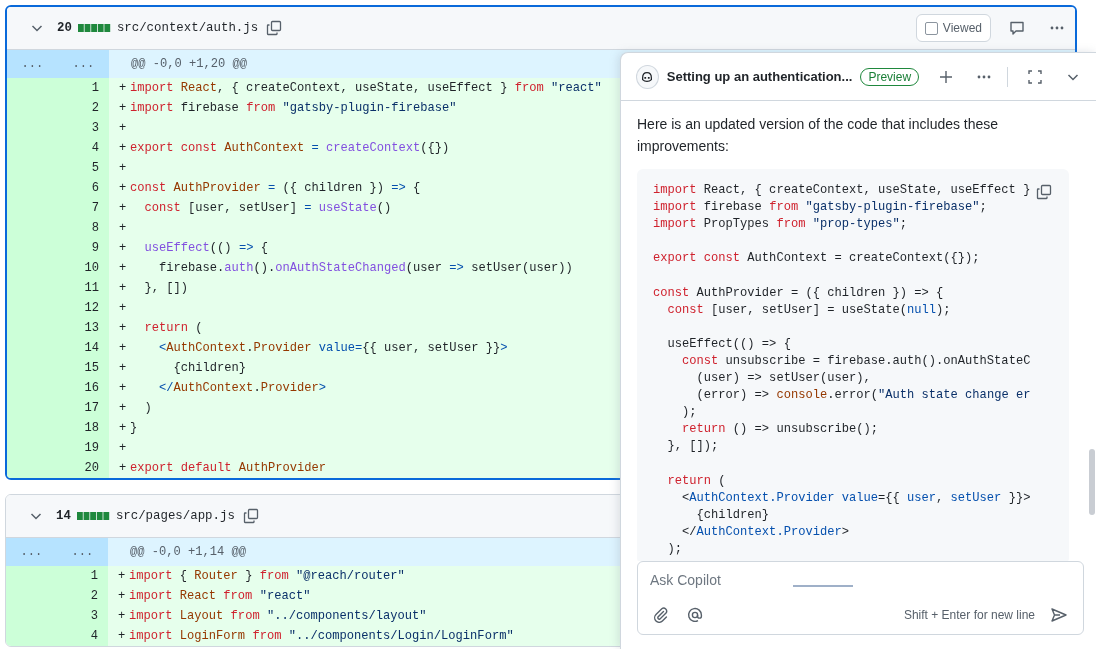 The height and width of the screenshot is (649, 1096). Describe the element at coordinates (187, 28) in the screenshot. I see `file-path: src/context/auth.js` at that location.